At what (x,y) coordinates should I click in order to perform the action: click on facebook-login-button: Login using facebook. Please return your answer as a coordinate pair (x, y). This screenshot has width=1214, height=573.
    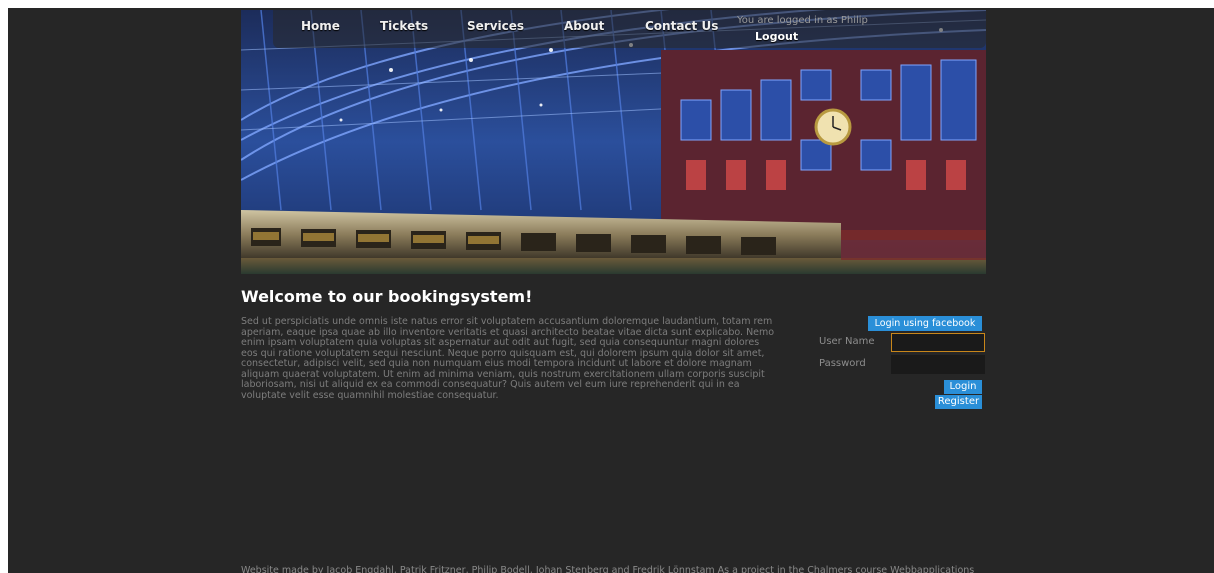
    Looking at the image, I should click on (925, 323).